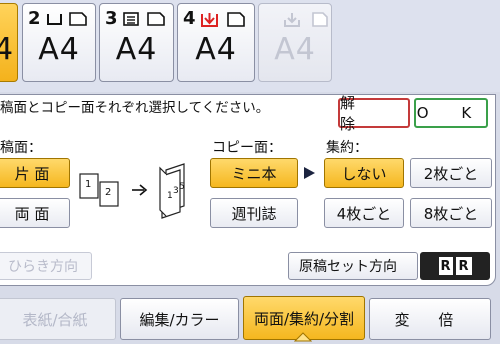 The height and width of the screenshot is (344, 500). What do you see at coordinates (135, 108) in the screenshot?
I see `instruction-message: 稿面とコピー面それぞれ選択してください。` at bounding box center [135, 108].